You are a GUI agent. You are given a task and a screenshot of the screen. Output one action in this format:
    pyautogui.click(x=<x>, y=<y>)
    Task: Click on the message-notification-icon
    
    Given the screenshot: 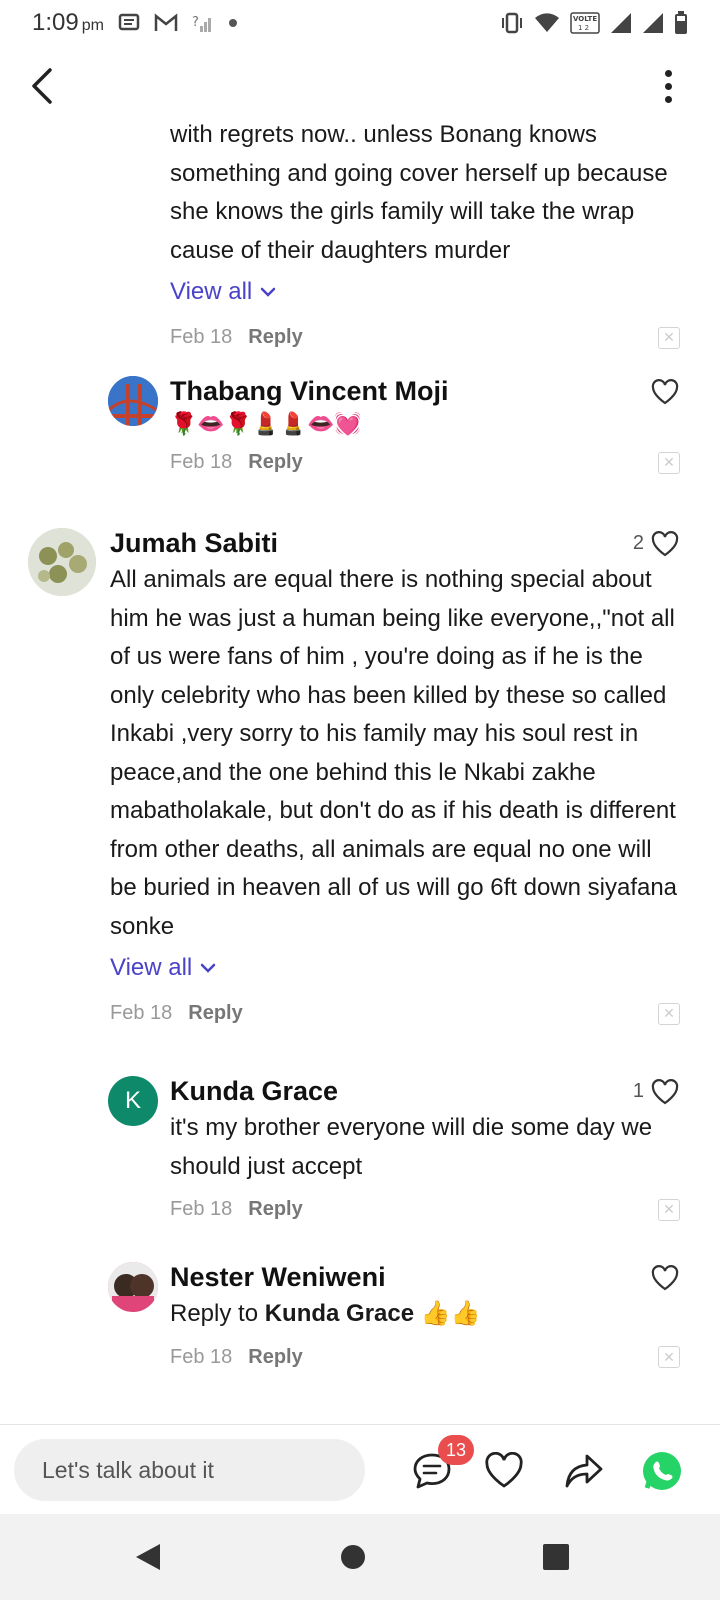 What is the action you would take?
    pyautogui.click(x=129, y=23)
    